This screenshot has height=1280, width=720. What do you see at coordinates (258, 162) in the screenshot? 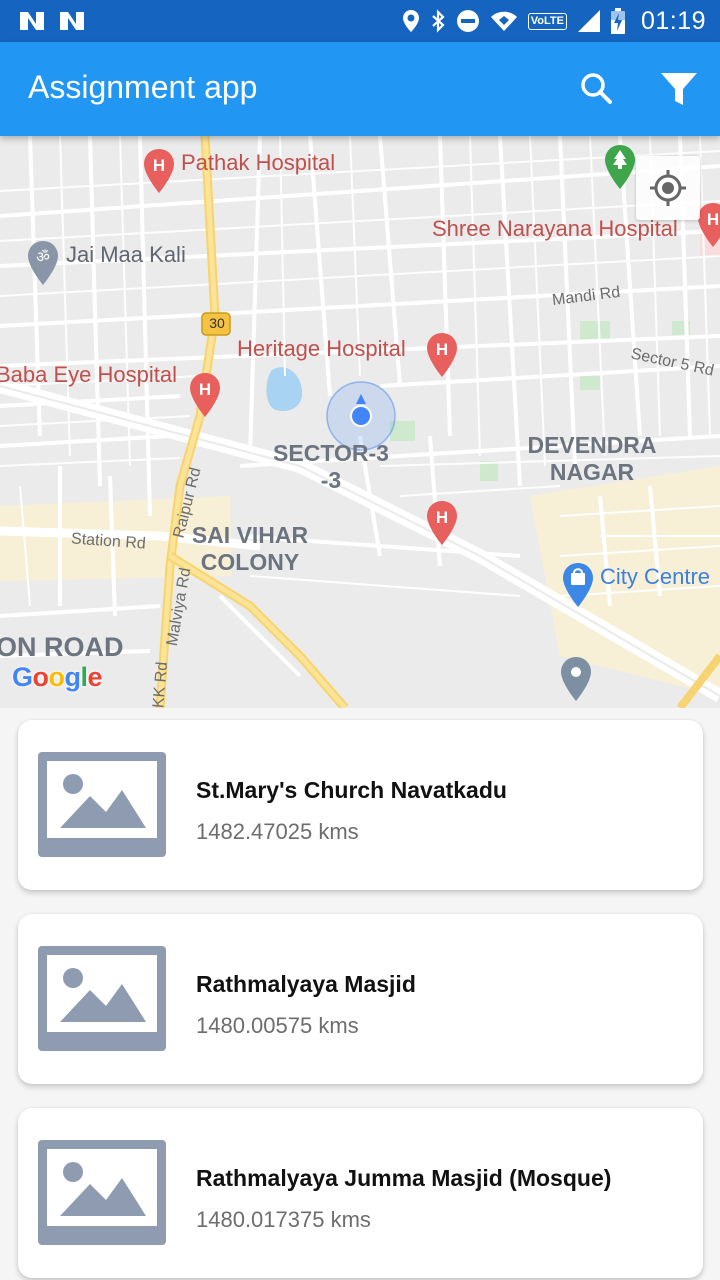
I see `map-label-pathak-hospital: Pathak Hospital` at bounding box center [258, 162].